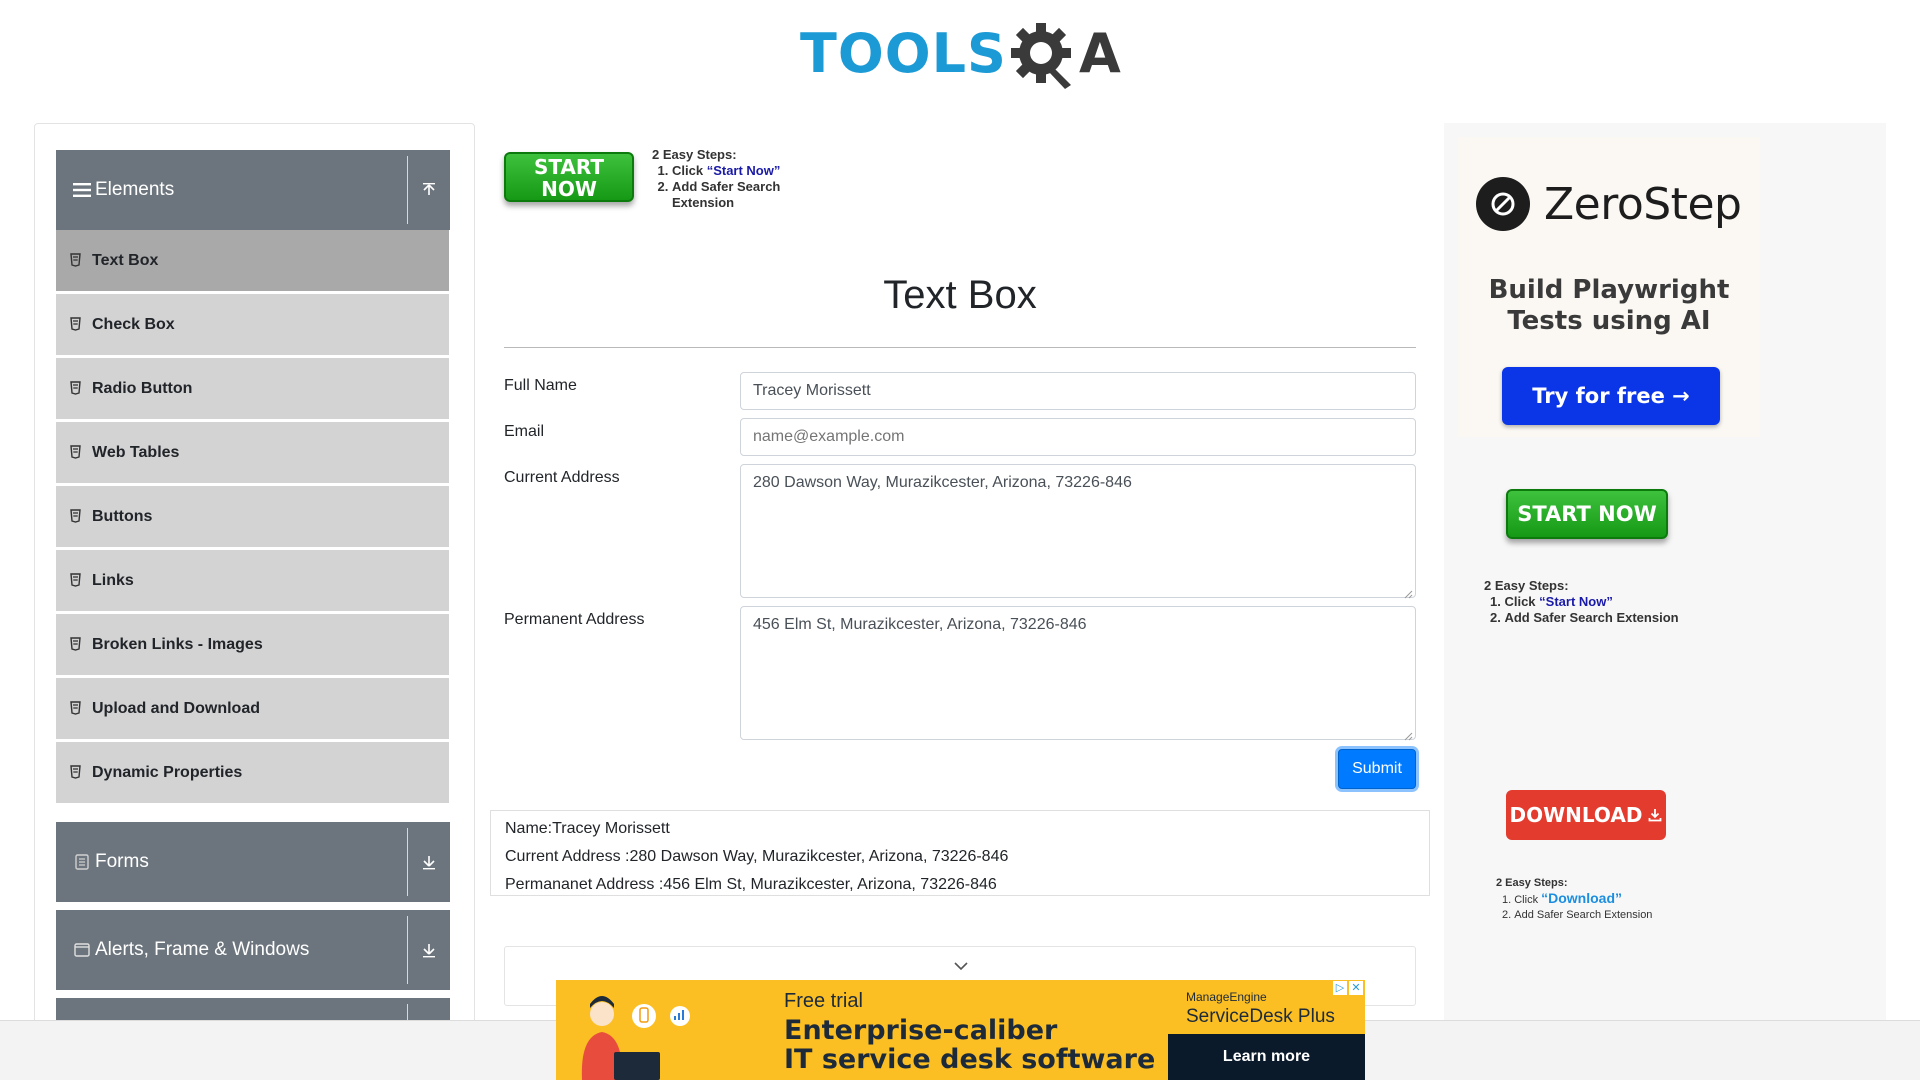 Image resolution: width=1920 pixels, height=1080 pixels. What do you see at coordinates (1260, 1016) in the screenshot?
I see `banner-product: ServiceDesk Plus` at bounding box center [1260, 1016].